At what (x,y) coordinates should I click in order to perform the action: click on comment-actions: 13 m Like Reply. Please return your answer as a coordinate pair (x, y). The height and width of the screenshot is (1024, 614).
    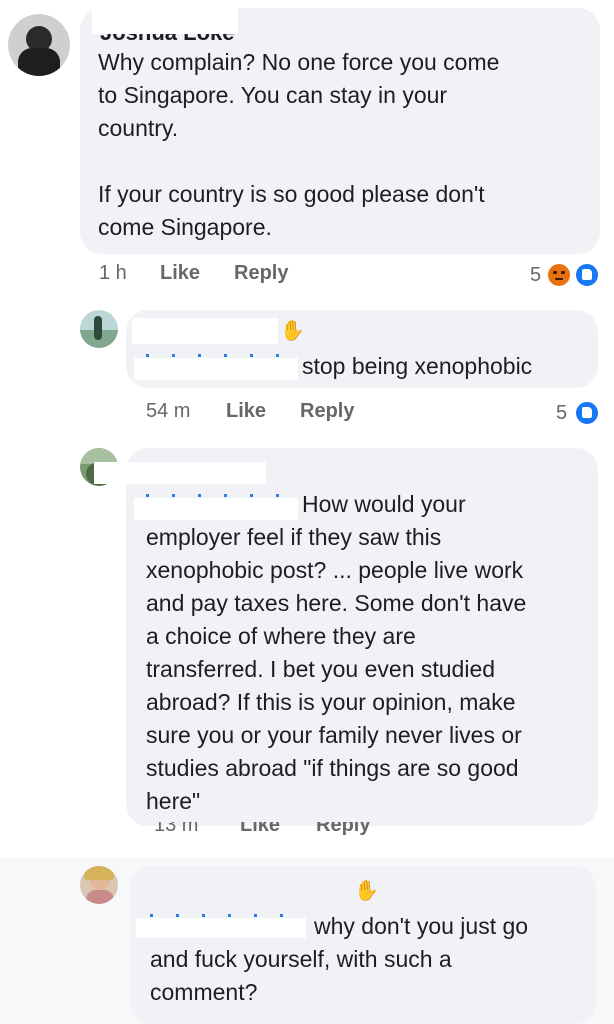
    Looking at the image, I should click on (307, 832).